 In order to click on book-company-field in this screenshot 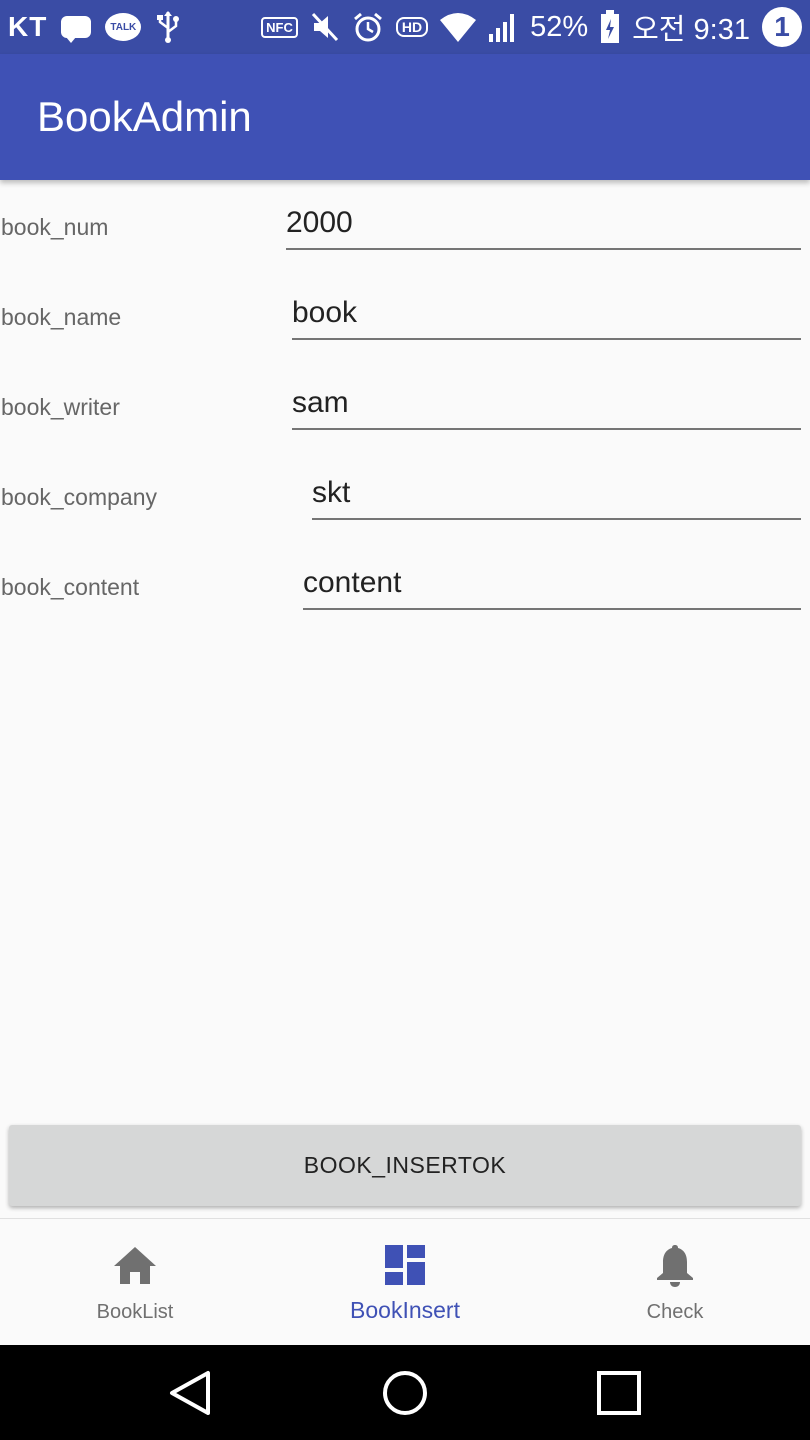, I will do `click(556, 494)`.